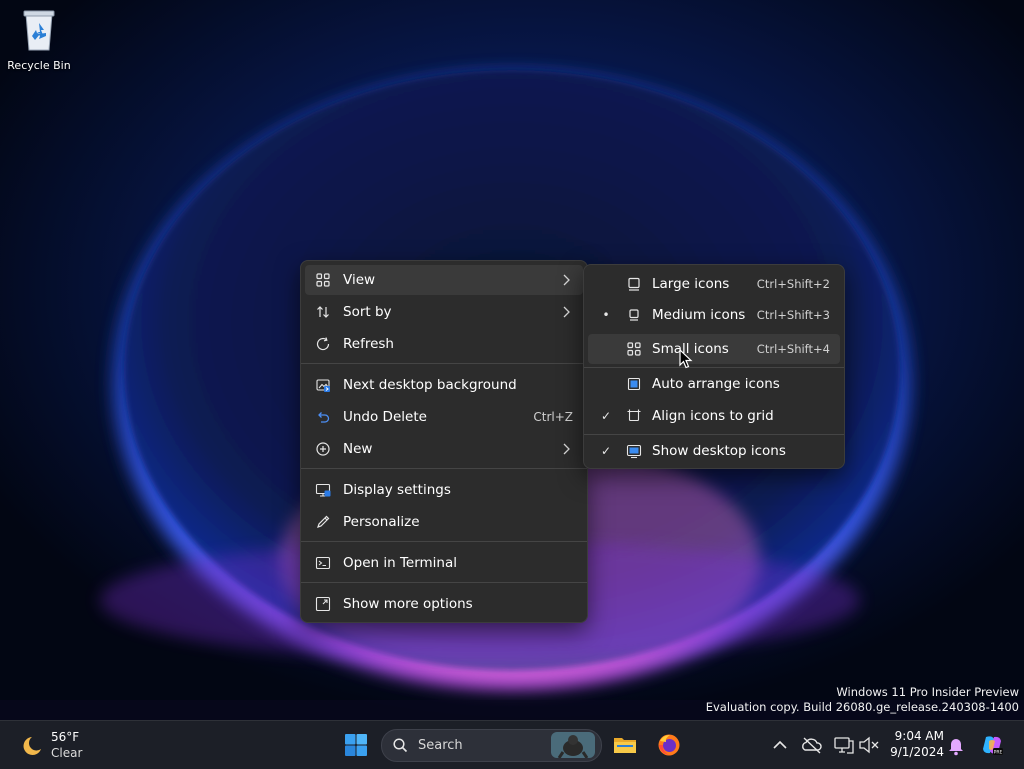 The image size is (1024, 769). I want to click on submenu-item-label: Align icons to grid, so click(713, 416).